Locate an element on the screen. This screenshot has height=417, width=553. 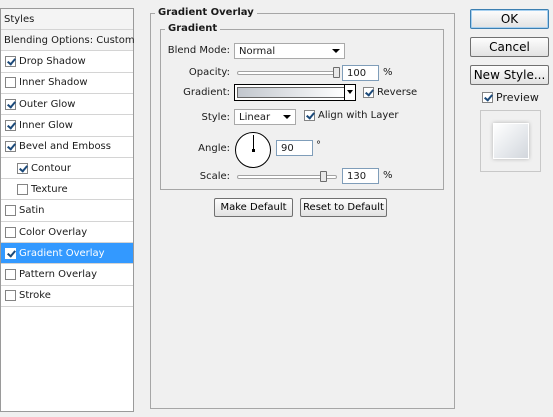
angle-input: 90 is located at coordinates (294, 148).